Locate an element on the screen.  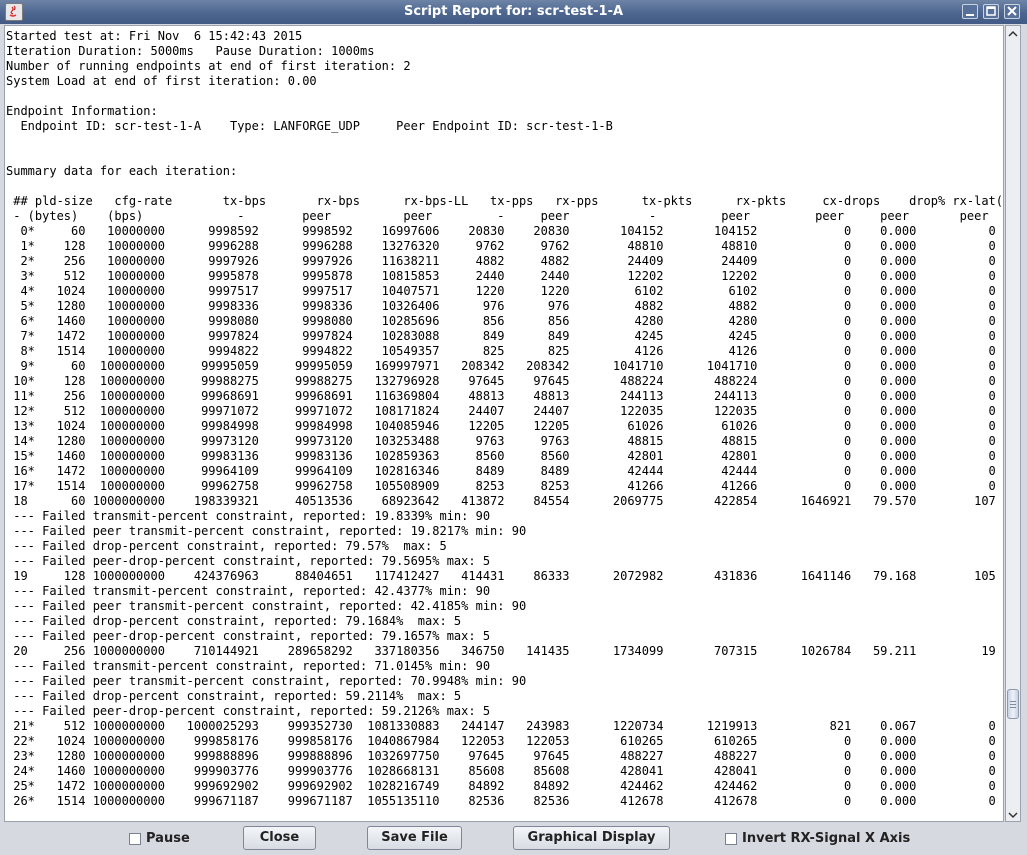
scroll-down-arrow-icon is located at coordinates (1013, 814).